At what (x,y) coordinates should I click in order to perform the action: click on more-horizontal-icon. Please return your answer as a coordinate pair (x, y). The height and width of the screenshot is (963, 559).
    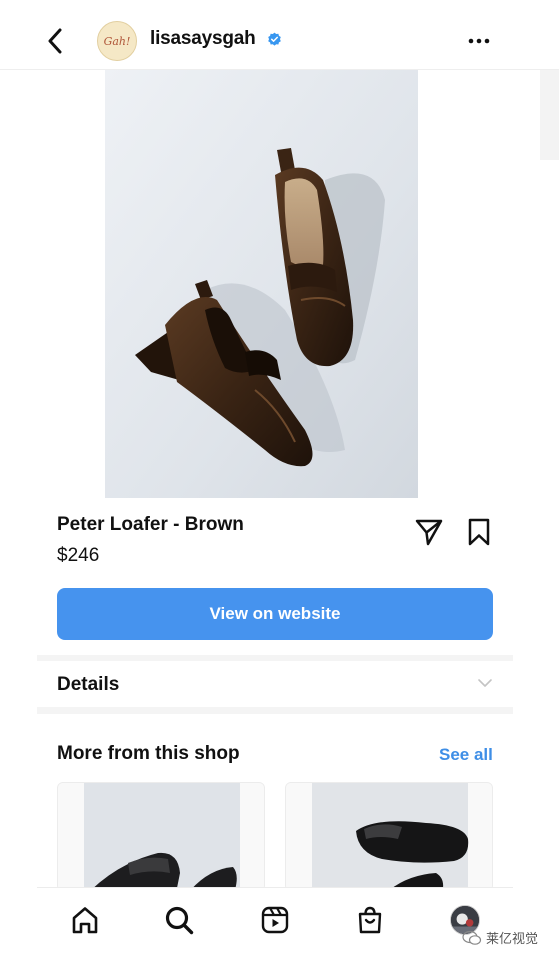
    Looking at the image, I should click on (479, 41).